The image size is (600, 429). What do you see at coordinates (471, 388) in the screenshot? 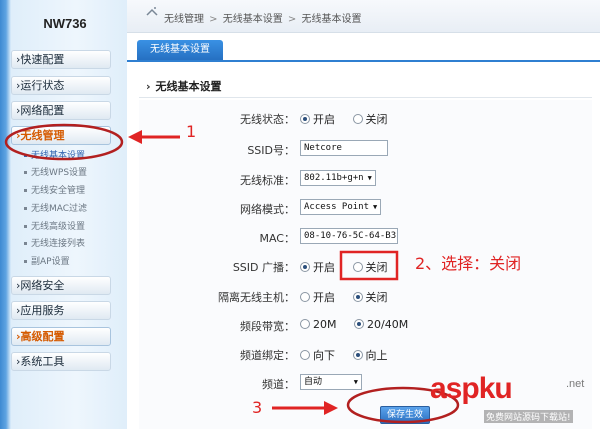
I see `watermark-logo: aspku` at bounding box center [471, 388].